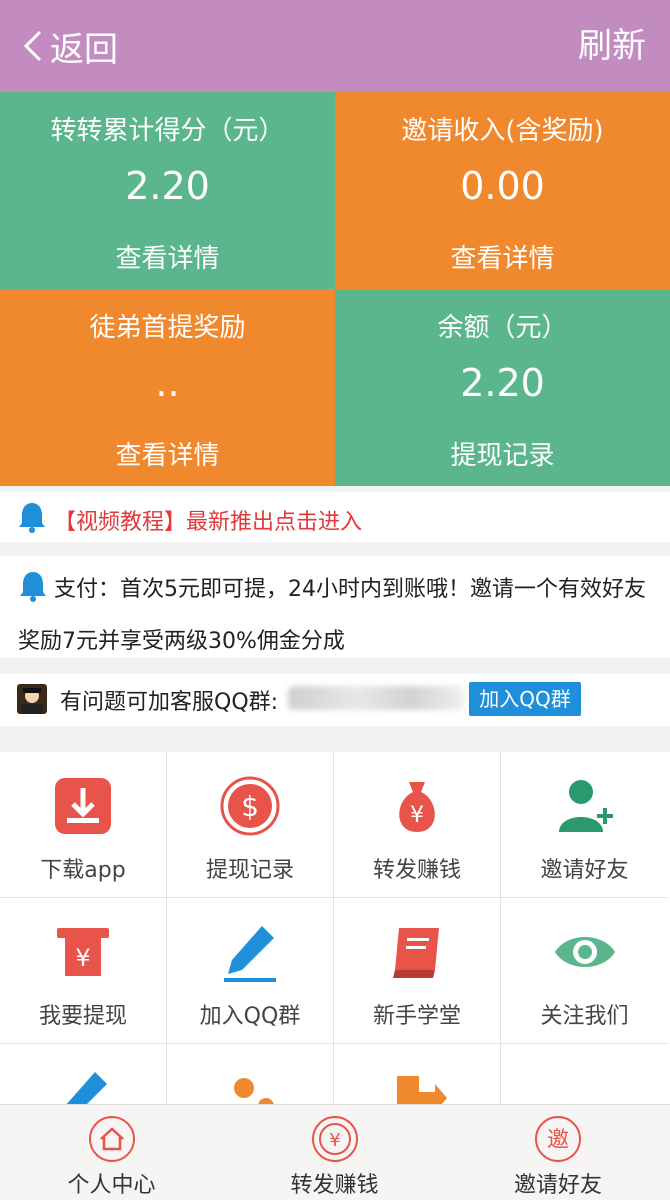 This screenshot has height=1200, width=670. What do you see at coordinates (32, 46) in the screenshot?
I see `chevron-left-icon` at bounding box center [32, 46].